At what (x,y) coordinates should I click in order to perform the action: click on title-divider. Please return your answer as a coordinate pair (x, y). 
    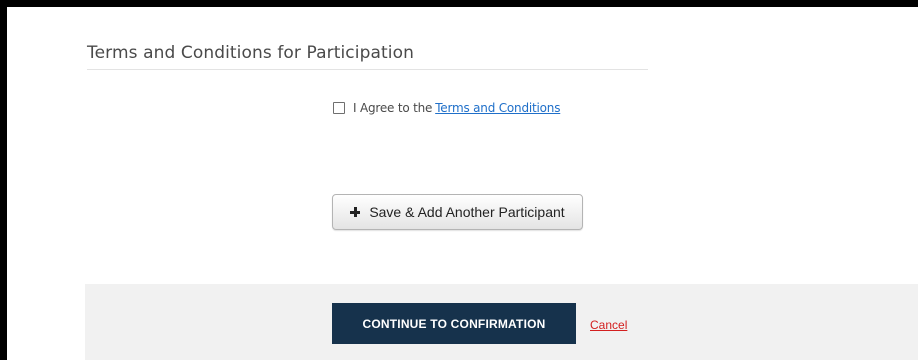
    Looking at the image, I should click on (367, 69).